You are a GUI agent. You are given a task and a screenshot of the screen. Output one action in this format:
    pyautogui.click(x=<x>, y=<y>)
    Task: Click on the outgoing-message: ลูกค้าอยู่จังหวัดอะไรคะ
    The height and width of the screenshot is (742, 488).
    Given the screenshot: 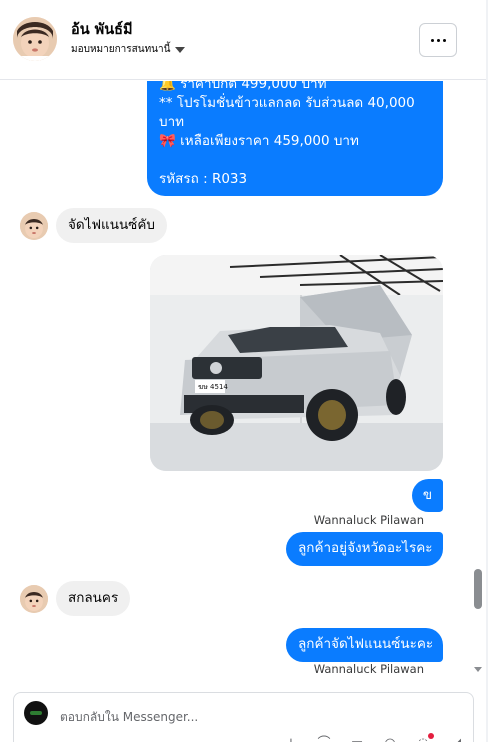 What is the action you would take?
    pyautogui.click(x=364, y=549)
    